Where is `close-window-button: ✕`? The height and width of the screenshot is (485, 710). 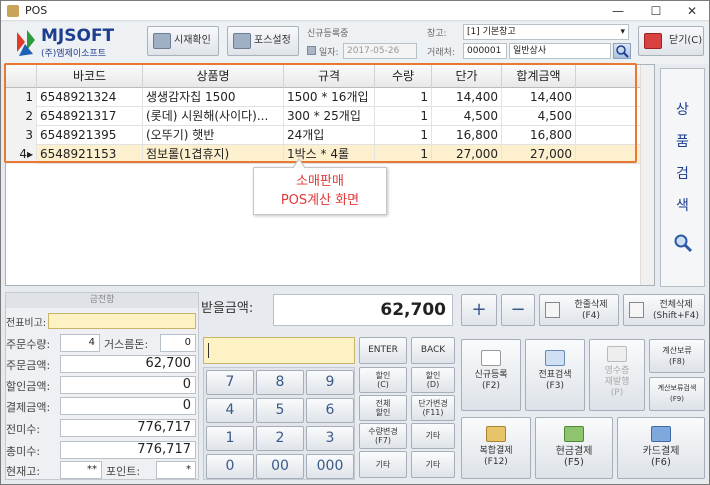 close-window-button: ✕ is located at coordinates (692, 11).